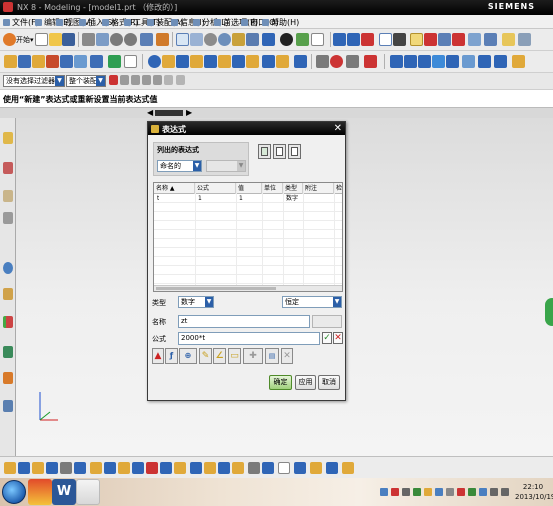 Image resolution: width=553 pixels, height=506 pixels. What do you see at coordinates (179, 166) in the screenshot?
I see `listed-expressions-select: 命名的 ▼` at bounding box center [179, 166].